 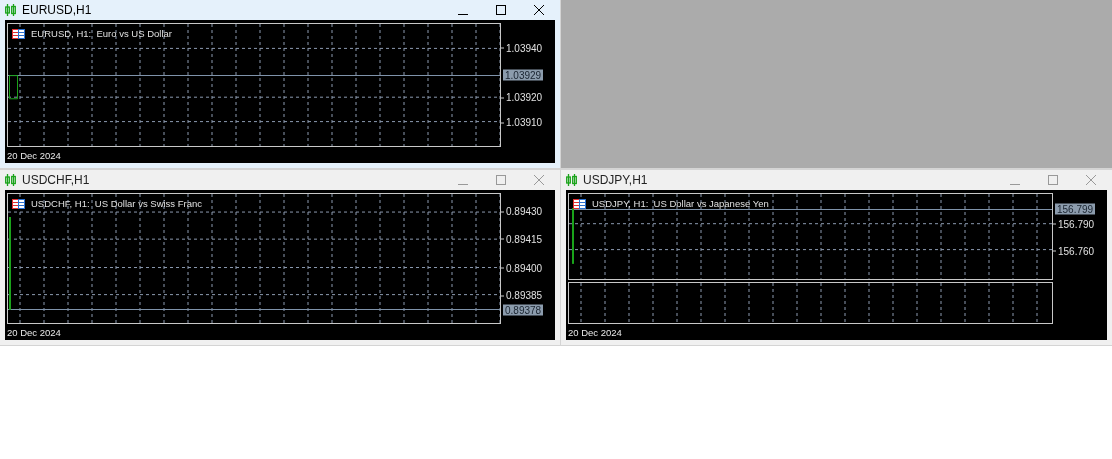 I want to click on price-label: 0.89430, so click(x=522, y=211).